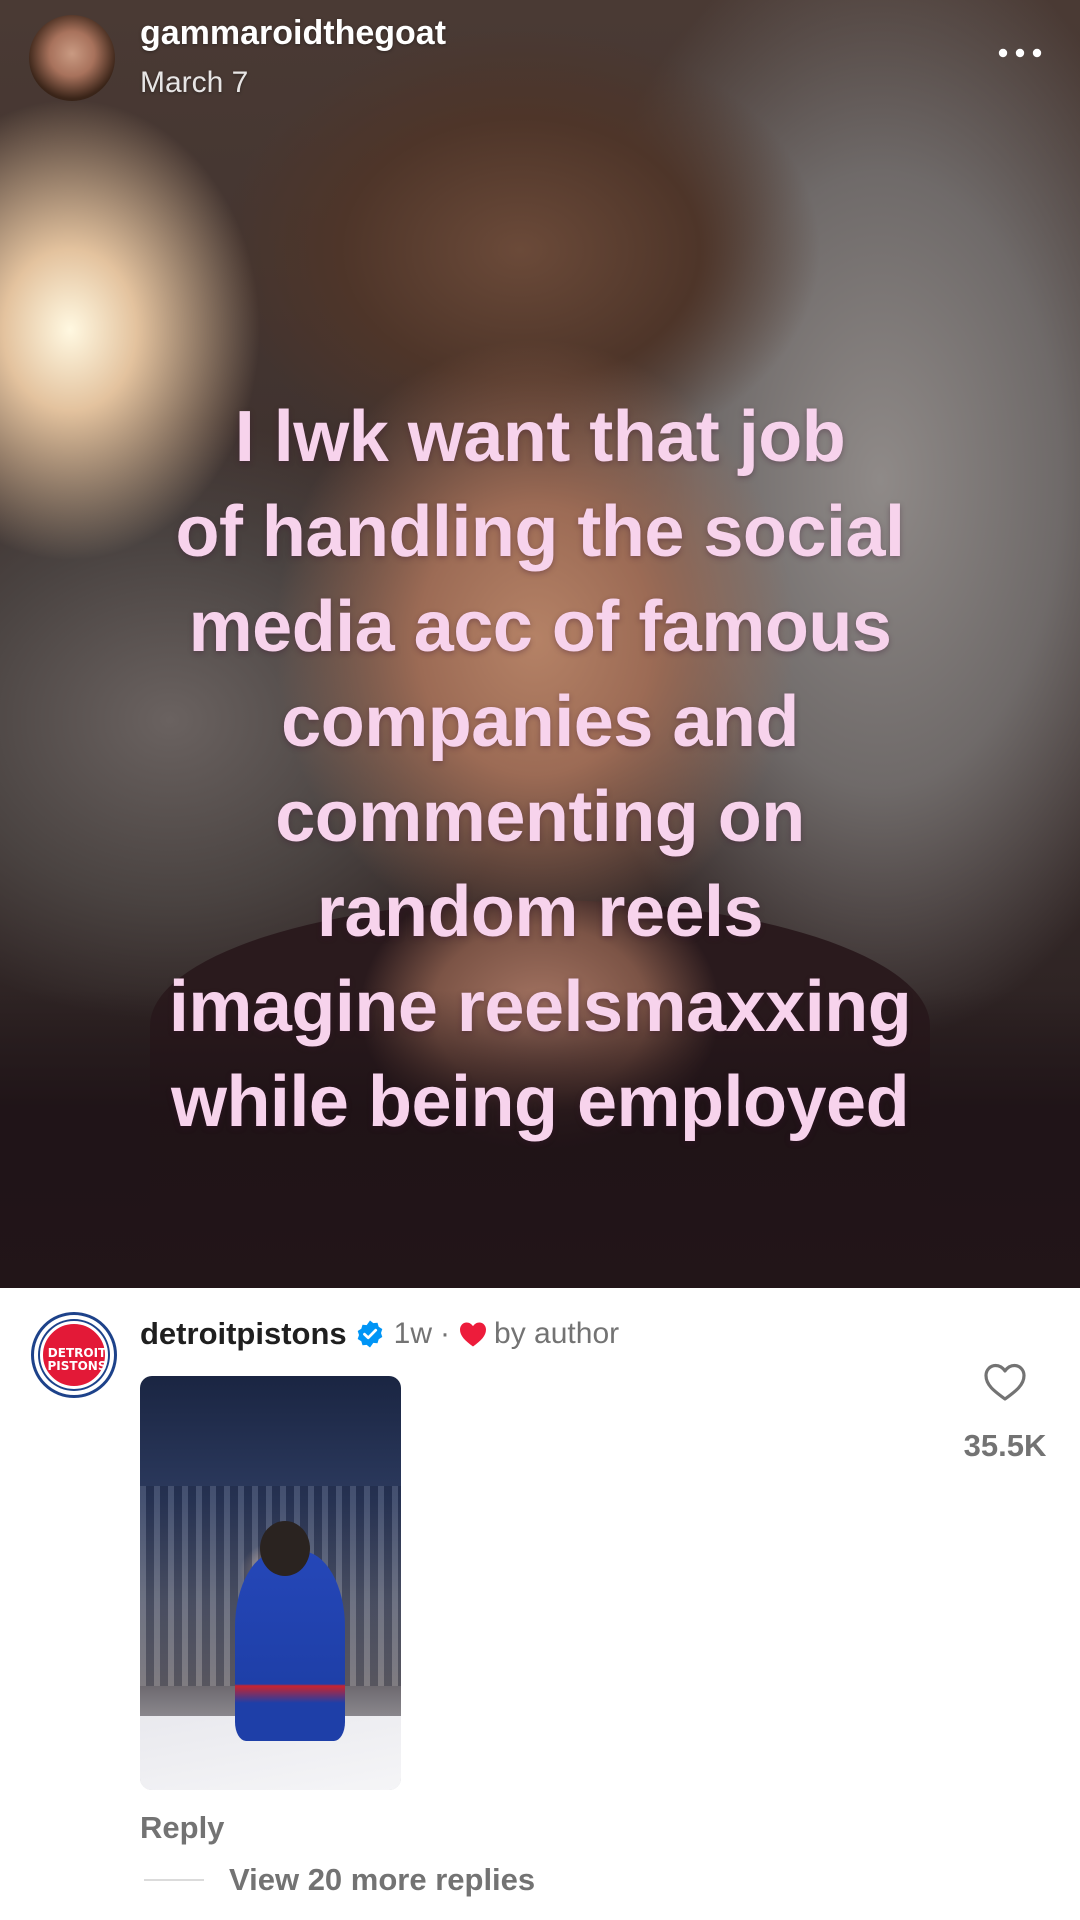 Image resolution: width=1080 pixels, height=1920 pixels. Describe the element at coordinates (557, 1333) in the screenshot. I see `liked-by-author-label: by author` at that location.